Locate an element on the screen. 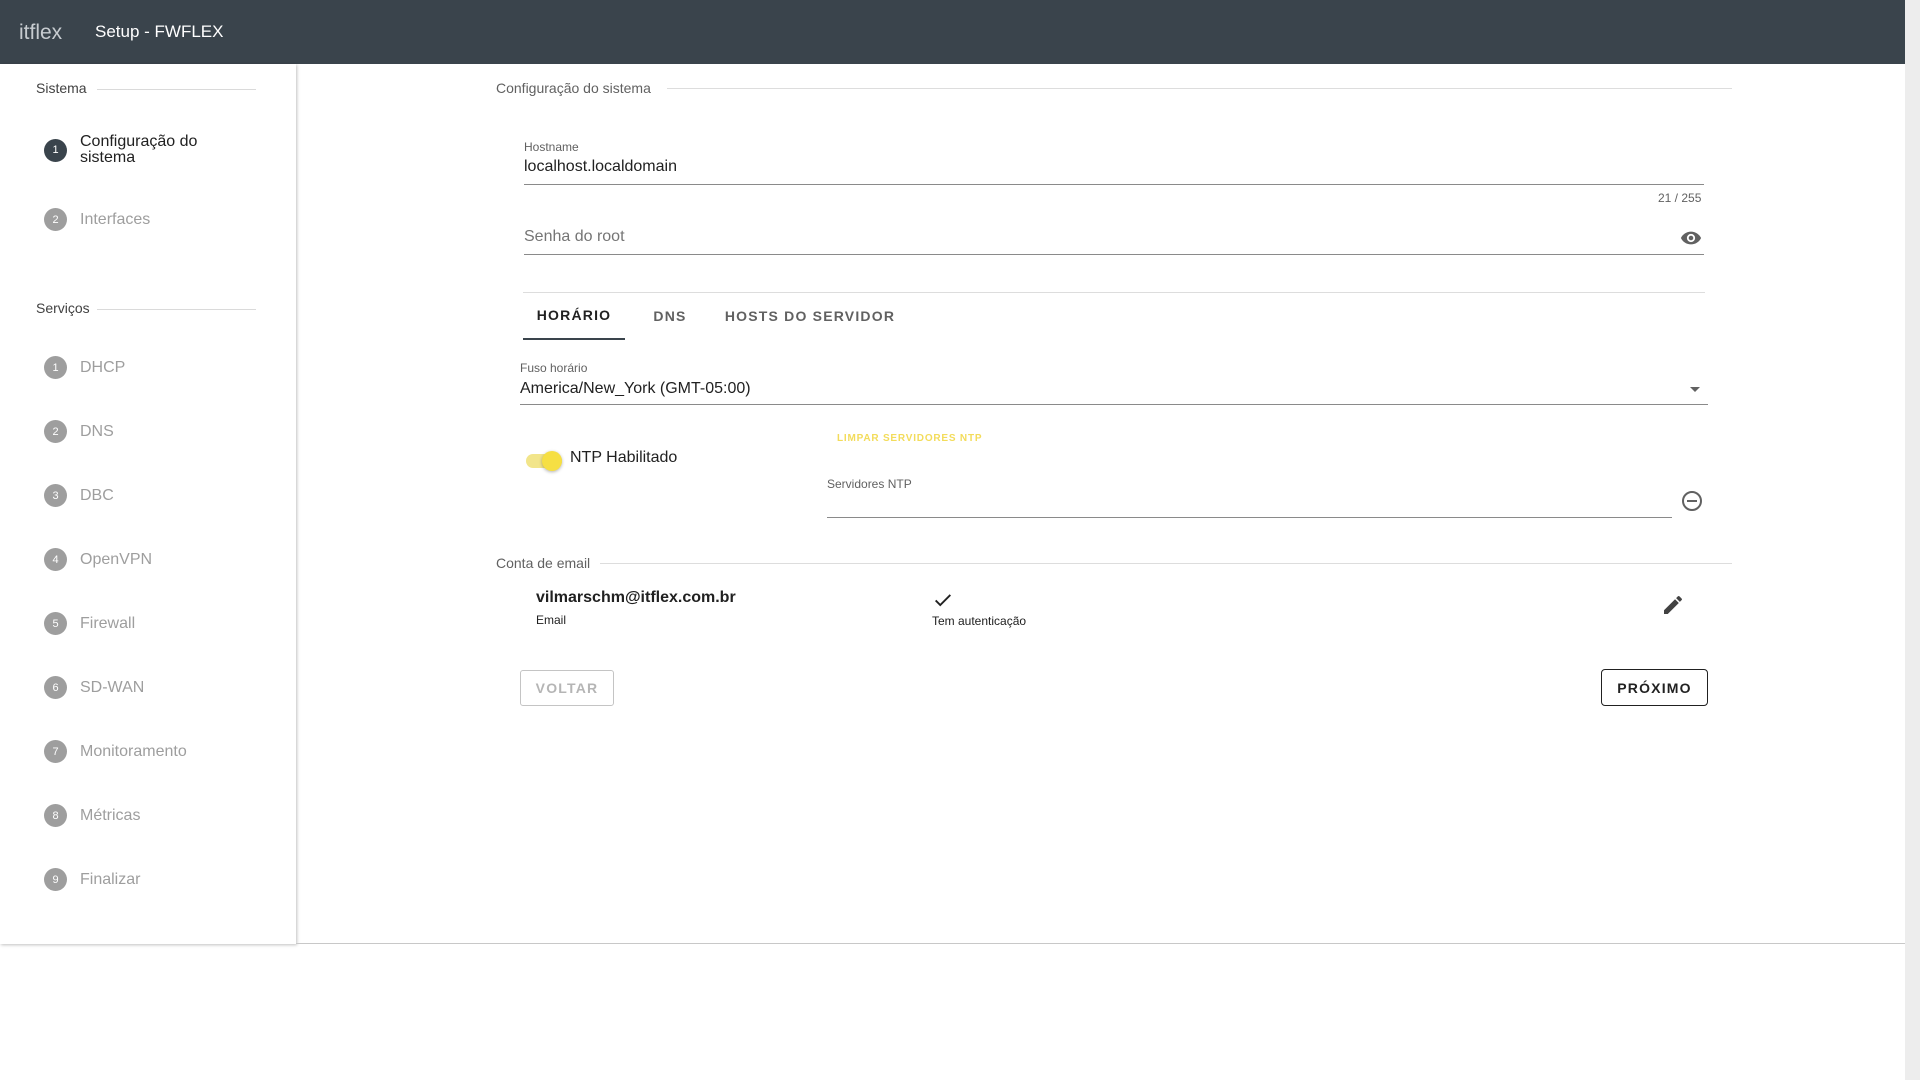  ntp-toggle is located at coordinates (546, 461).